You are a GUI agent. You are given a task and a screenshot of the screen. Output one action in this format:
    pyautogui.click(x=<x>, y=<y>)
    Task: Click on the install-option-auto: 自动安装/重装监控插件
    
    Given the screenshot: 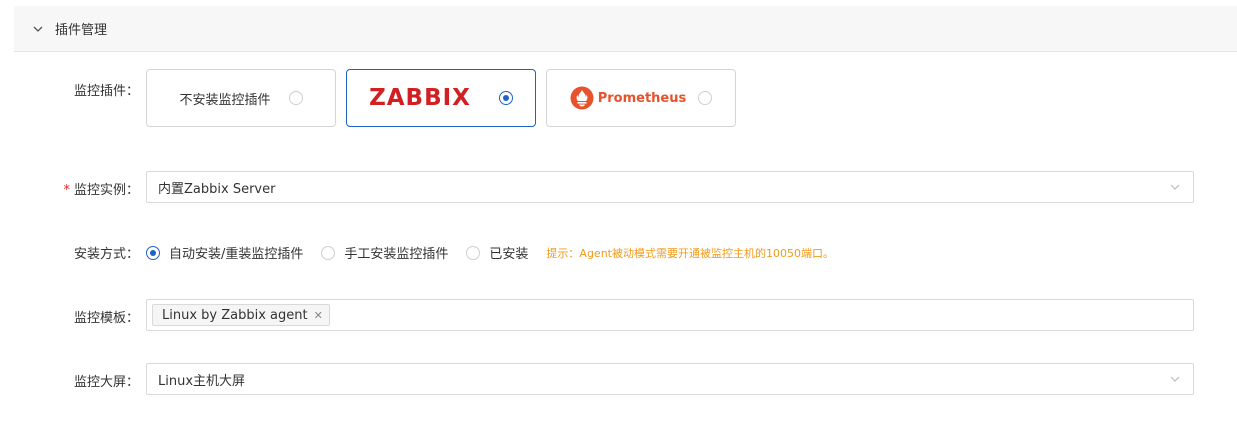 What is the action you would take?
    pyautogui.click(x=224, y=252)
    